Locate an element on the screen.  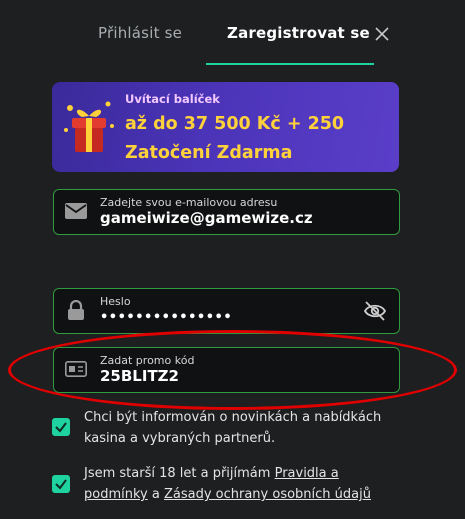
gift-icon is located at coordinates (89, 127).